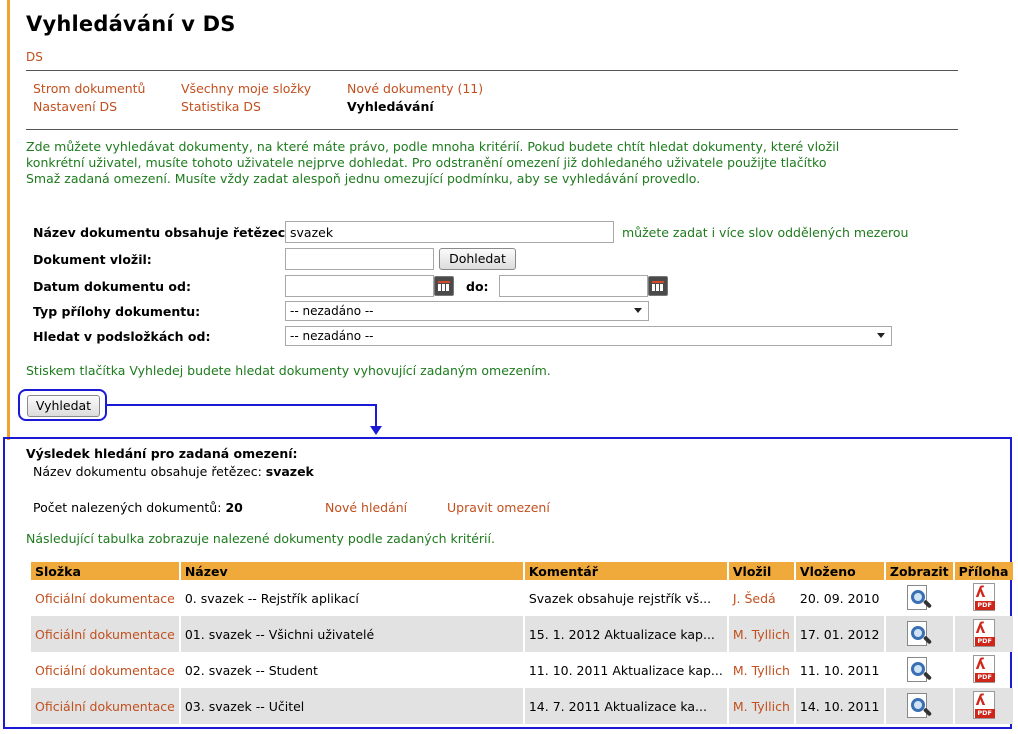 The height and width of the screenshot is (734, 1018). I want to click on annotation-connector, so click(242, 405).